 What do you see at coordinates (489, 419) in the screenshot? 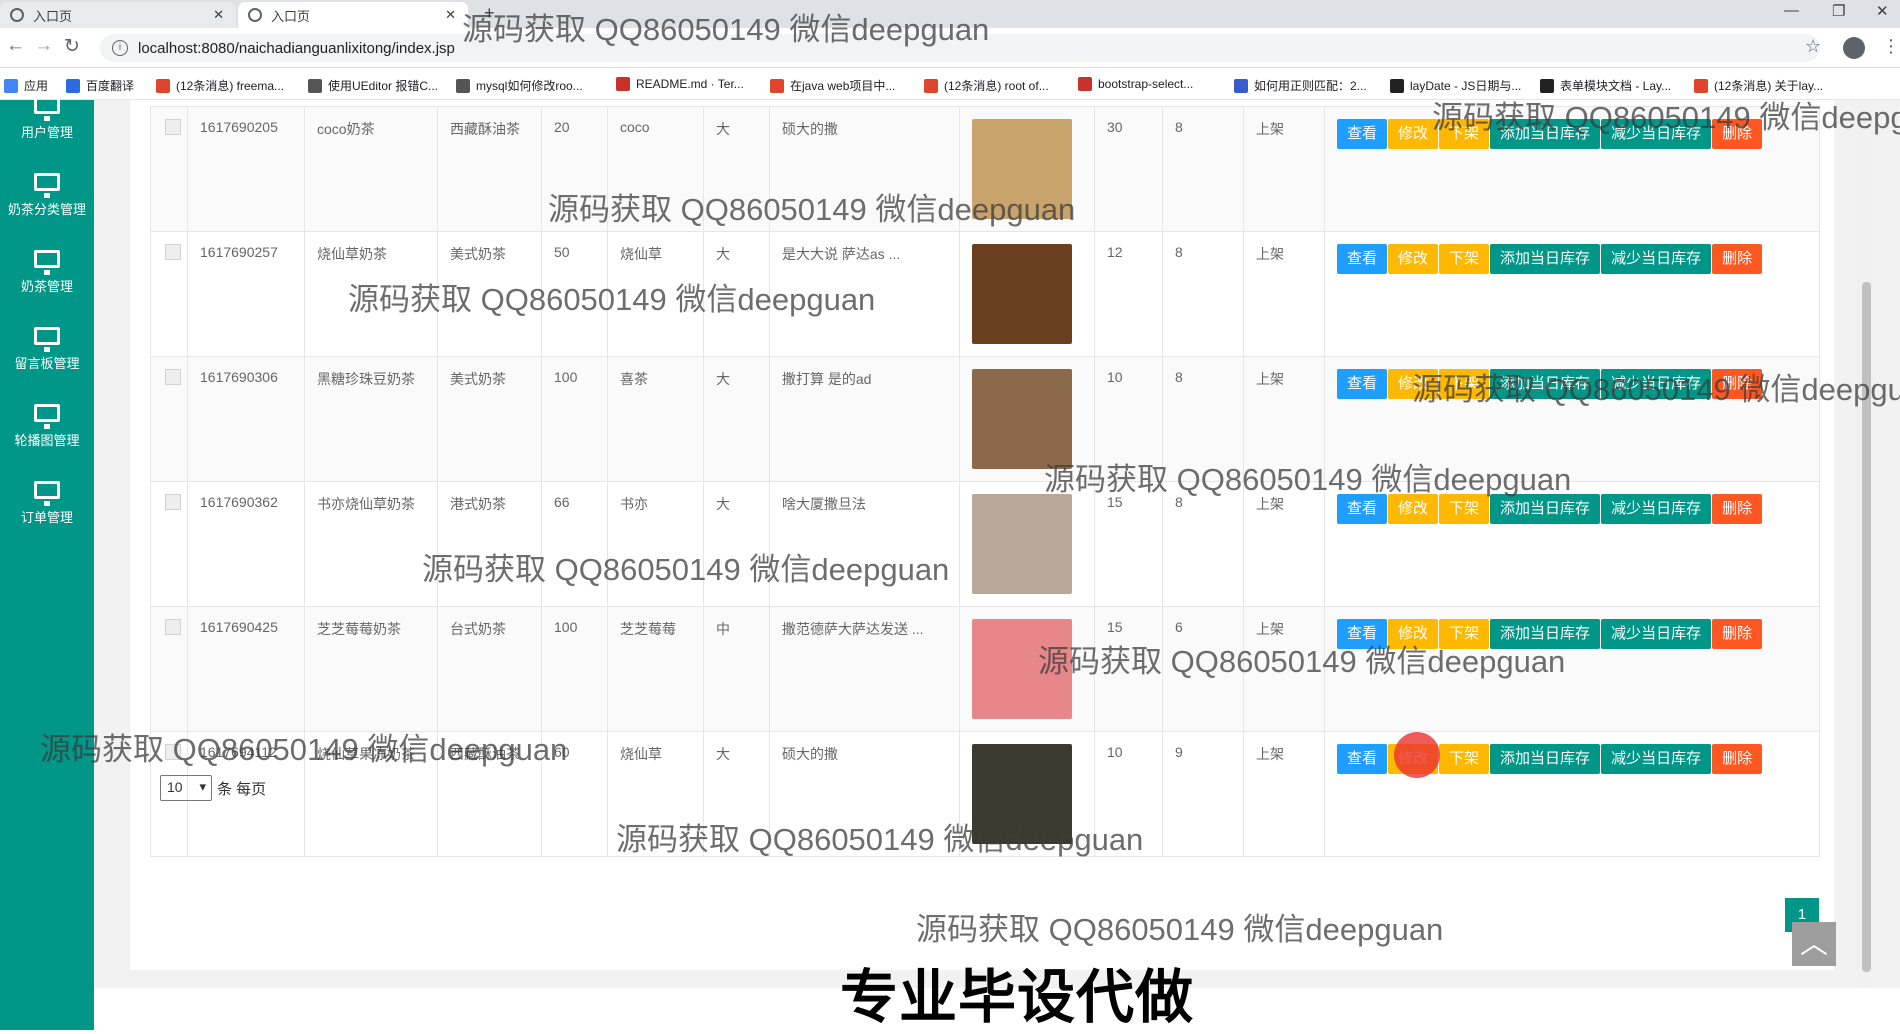
I see `cell-category: 美式奶茶` at bounding box center [489, 419].